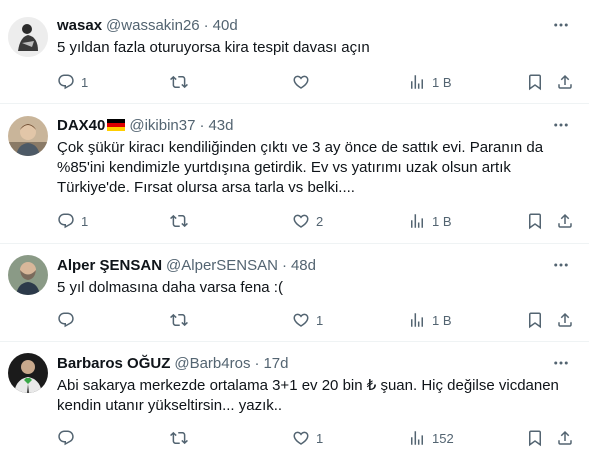 The height and width of the screenshot is (464, 589). Describe the element at coordinates (79, 25) in the screenshot. I see `display-name: wasax` at that location.